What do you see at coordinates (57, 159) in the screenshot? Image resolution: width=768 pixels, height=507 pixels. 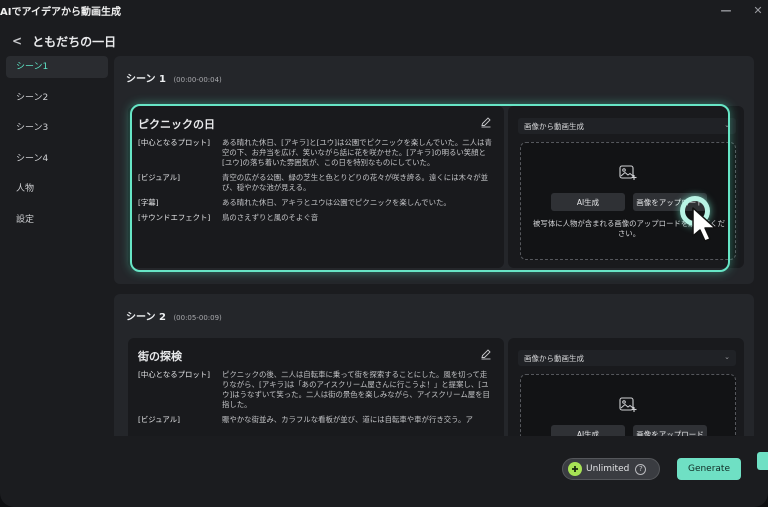 I see `sidebar-item-scene-4: シーン4` at bounding box center [57, 159].